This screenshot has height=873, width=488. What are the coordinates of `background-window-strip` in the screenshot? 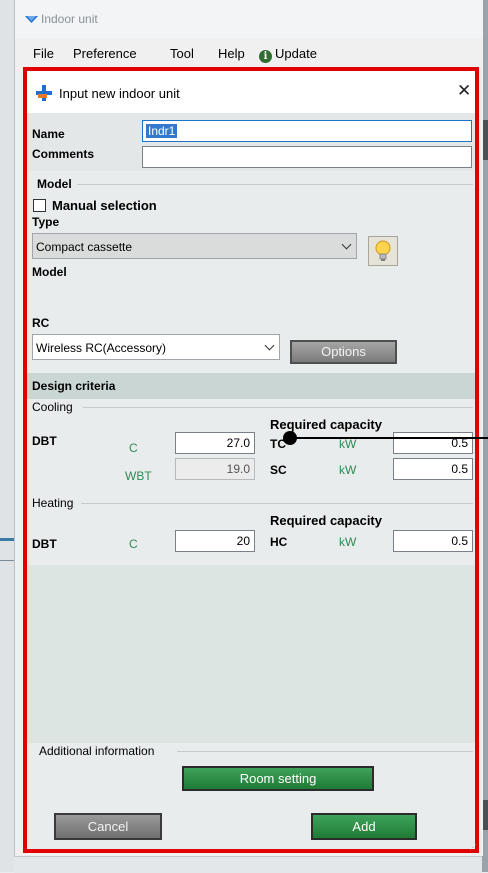 It's located at (7, 539).